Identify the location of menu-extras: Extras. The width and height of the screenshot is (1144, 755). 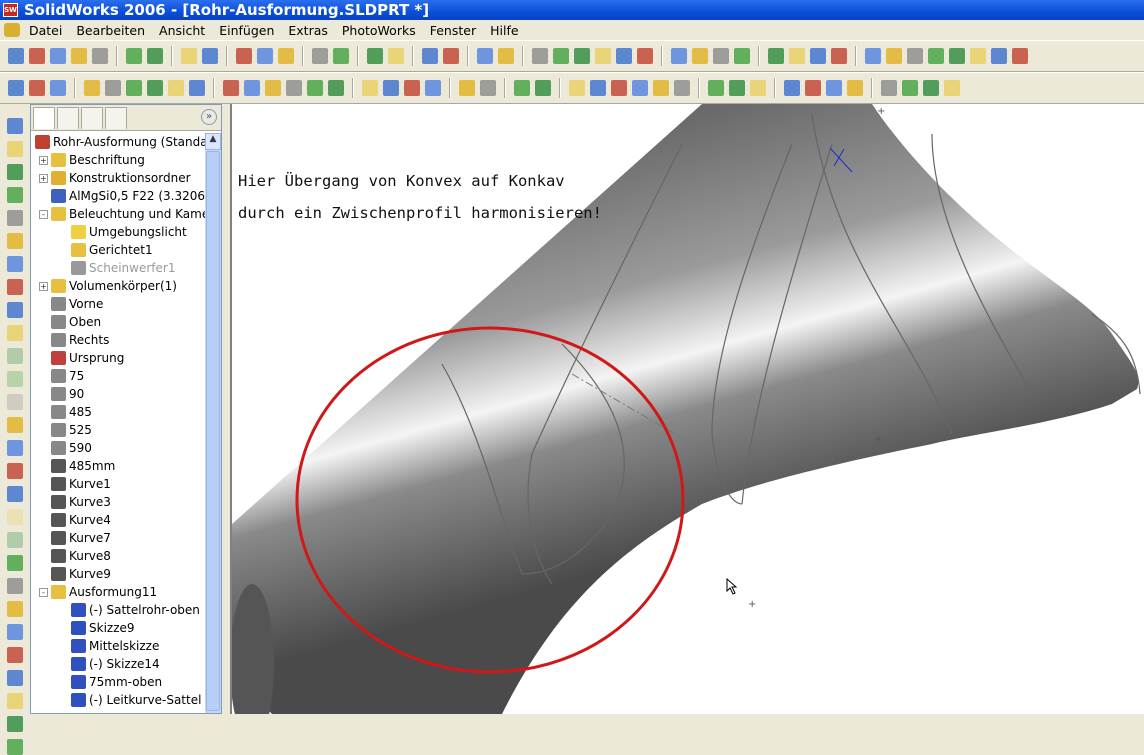
(308, 30).